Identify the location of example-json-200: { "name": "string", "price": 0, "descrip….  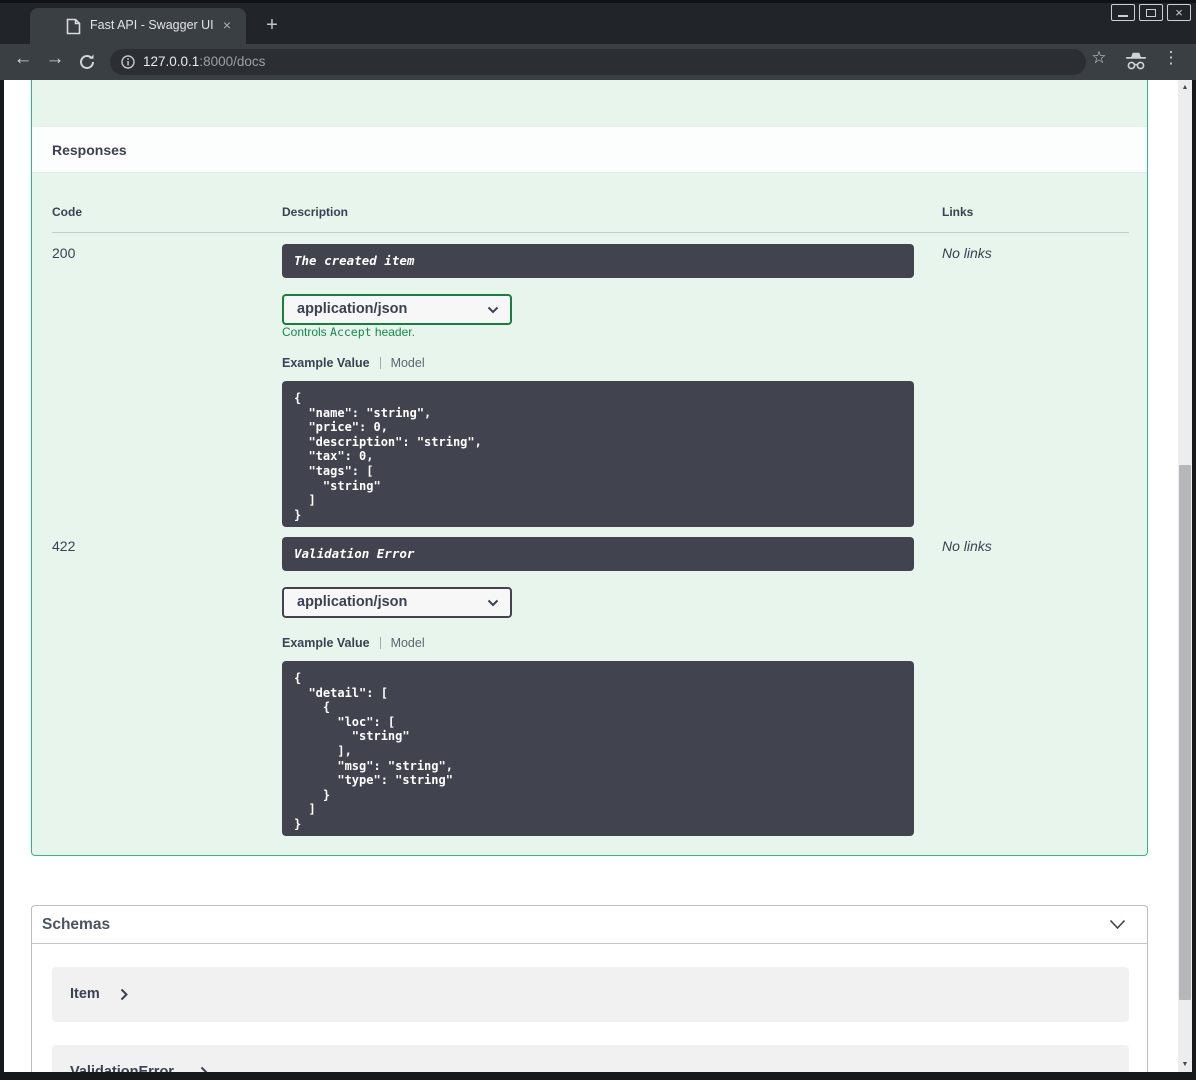
(598, 454).